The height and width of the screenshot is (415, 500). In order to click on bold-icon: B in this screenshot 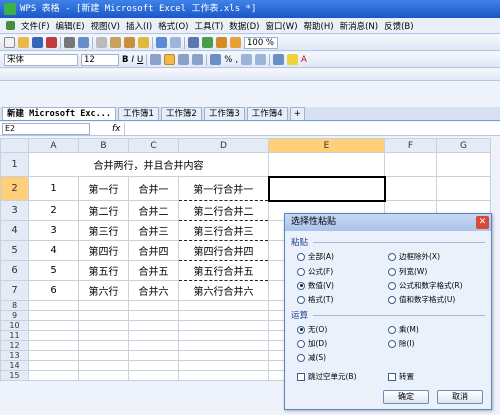, I will do `click(125, 60)`.